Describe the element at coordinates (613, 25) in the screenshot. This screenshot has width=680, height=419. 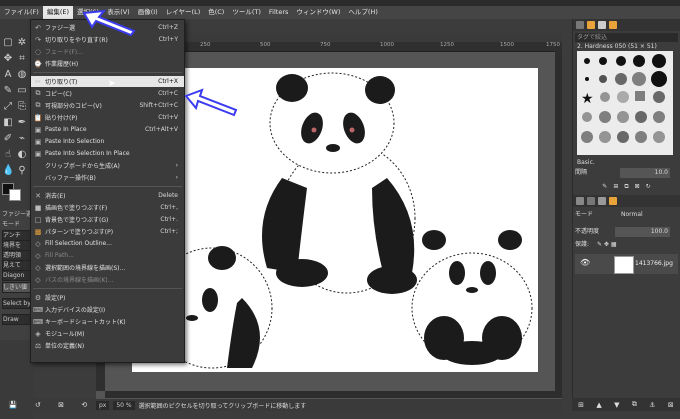
I see `document-history-tab` at that location.